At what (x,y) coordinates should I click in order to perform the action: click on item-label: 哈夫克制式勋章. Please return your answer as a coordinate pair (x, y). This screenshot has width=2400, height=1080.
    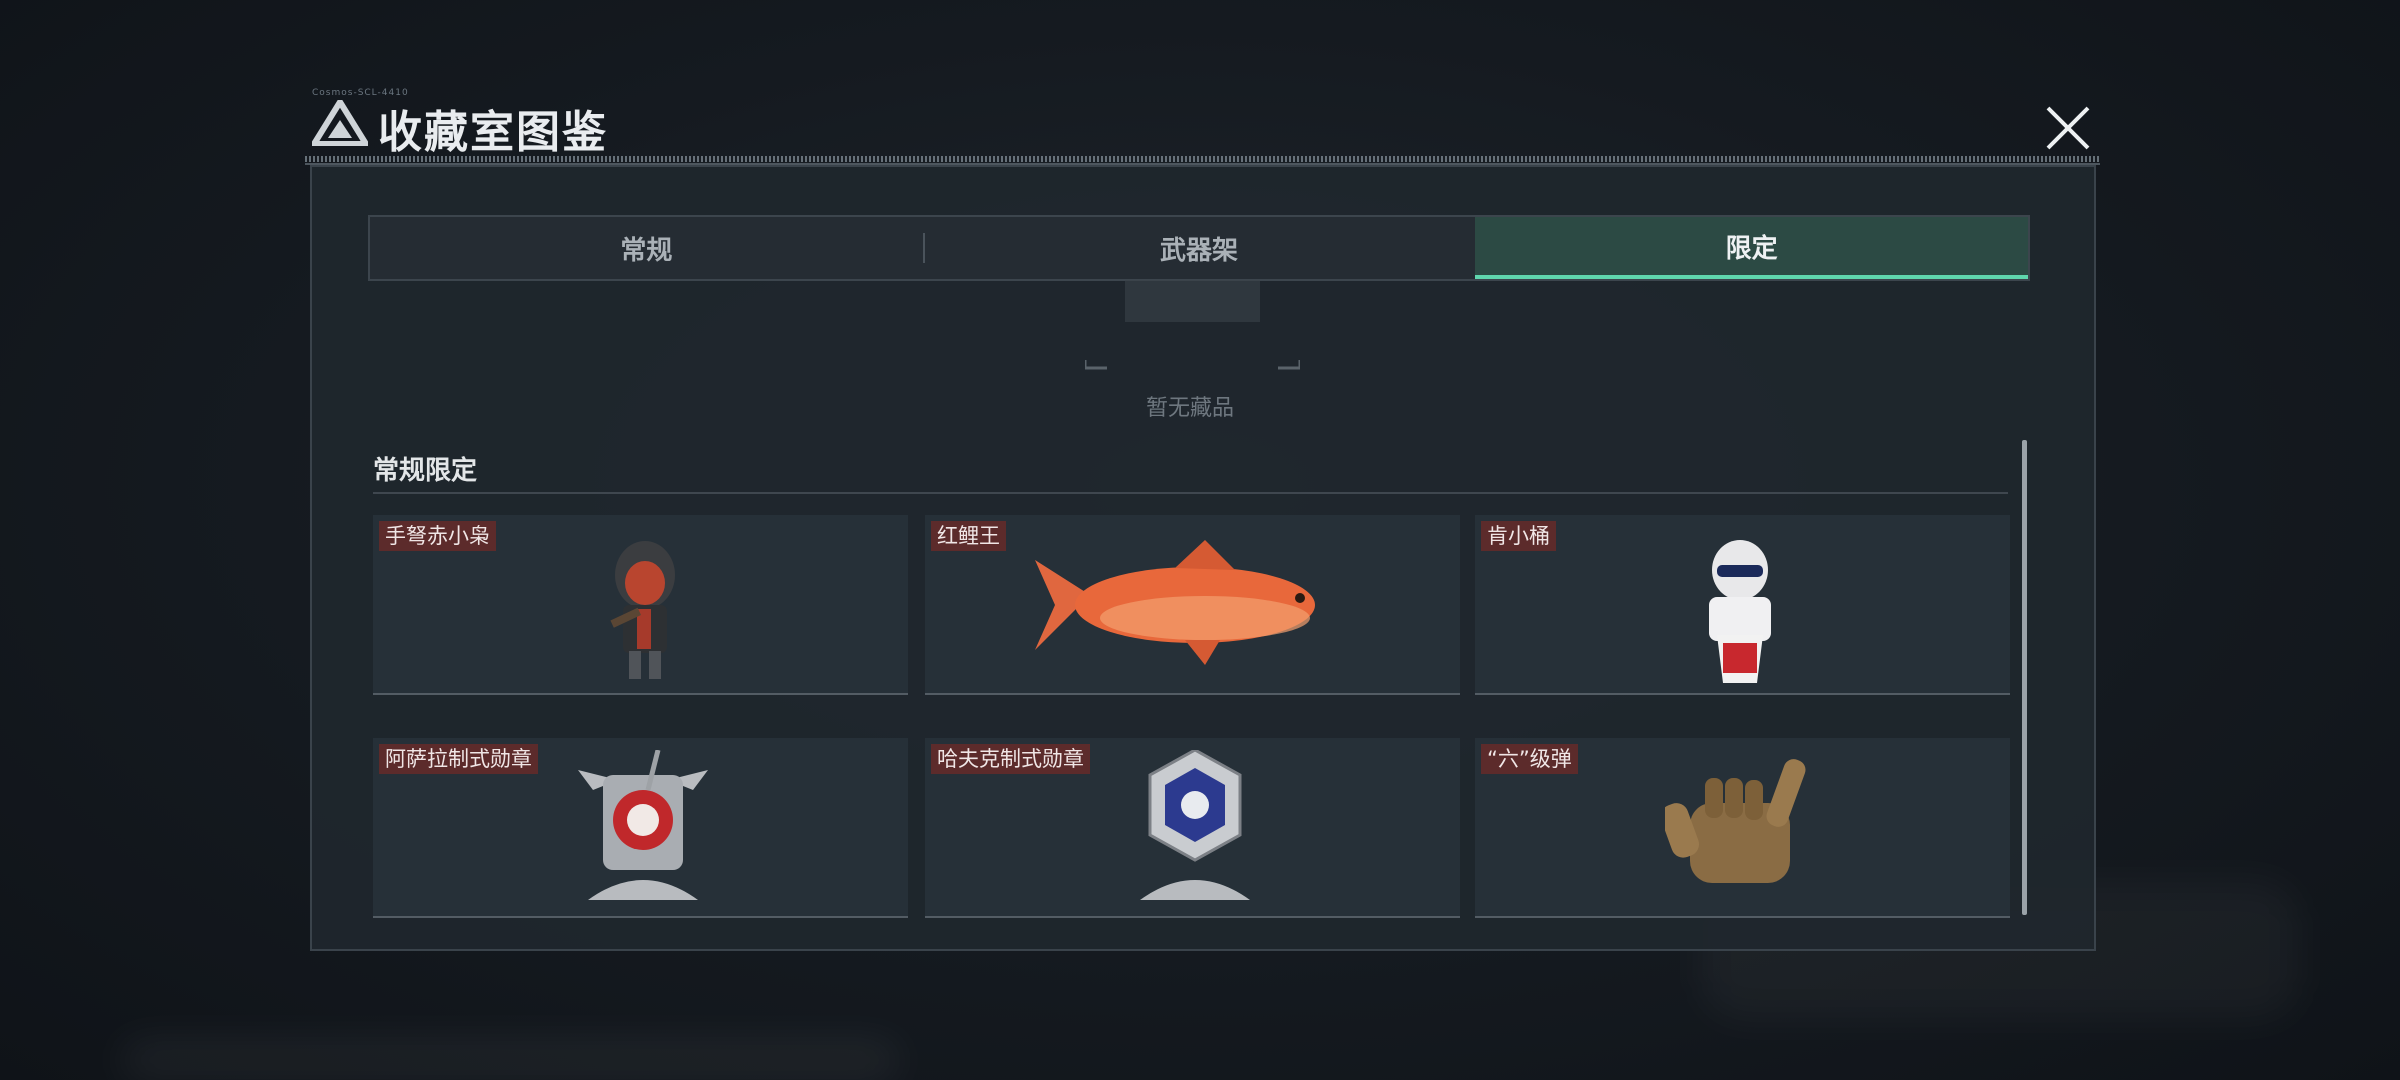
    Looking at the image, I should click on (1010, 759).